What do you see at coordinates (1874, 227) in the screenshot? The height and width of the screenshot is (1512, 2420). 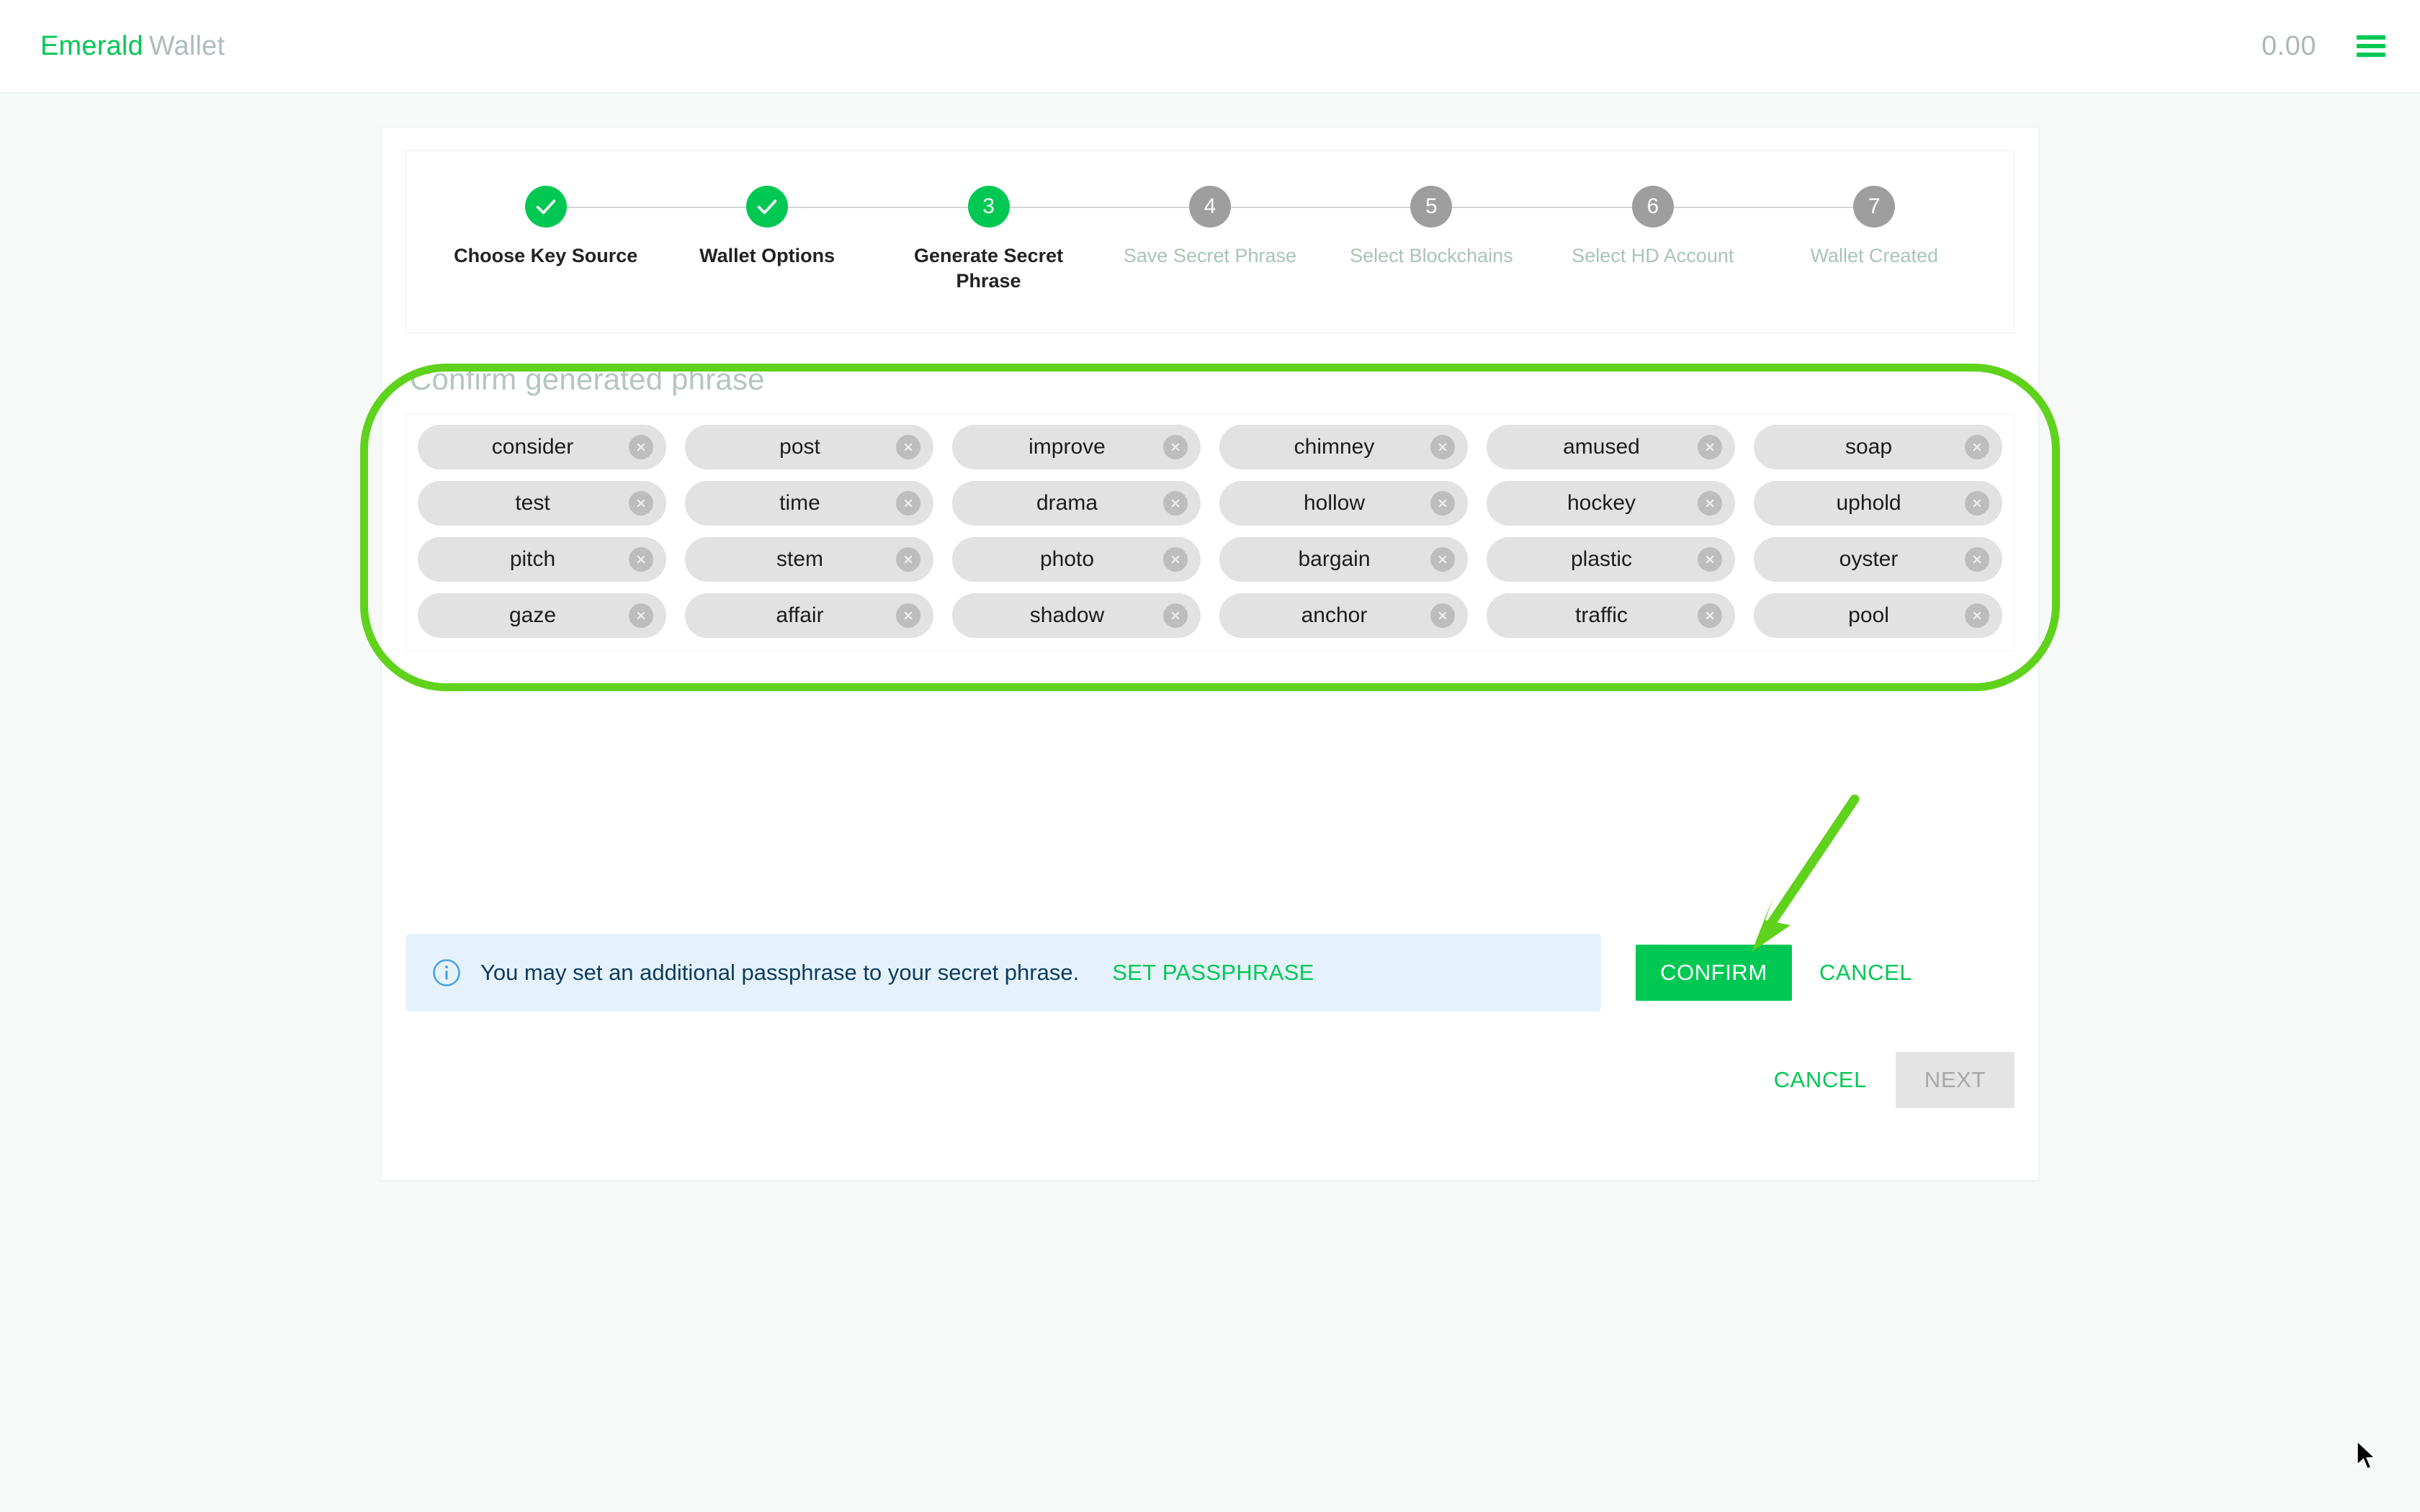 I see `stepper-step-7: 7 Wallet Created` at bounding box center [1874, 227].